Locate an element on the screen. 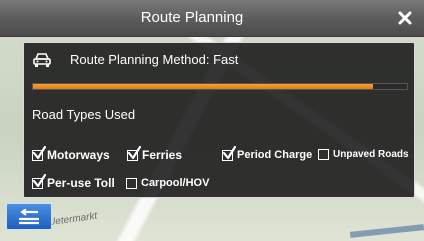  option-ferries: Ferries is located at coordinates (155, 153).